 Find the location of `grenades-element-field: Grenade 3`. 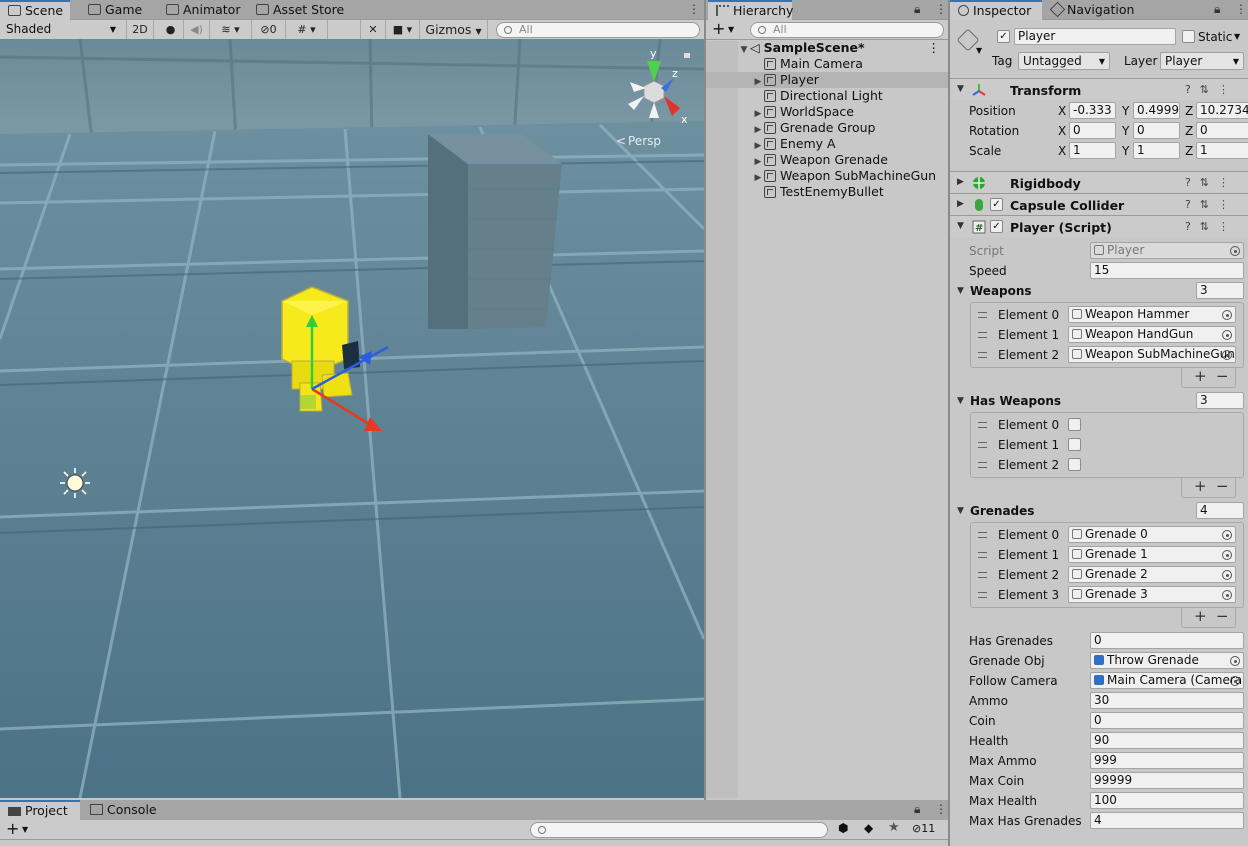

grenades-element-field: Grenade 3 is located at coordinates (1152, 594).